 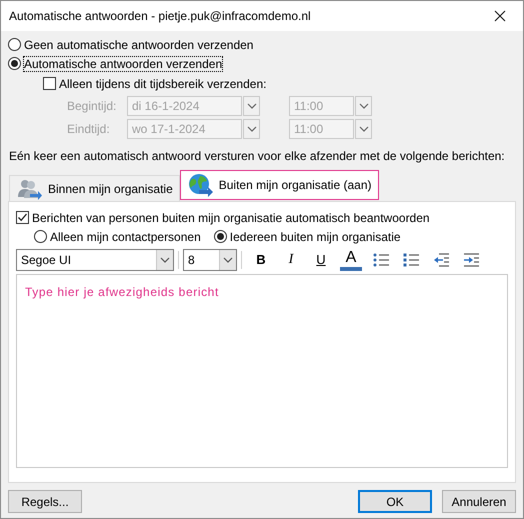 What do you see at coordinates (291, 259) in the screenshot?
I see `italic-button: I` at bounding box center [291, 259].